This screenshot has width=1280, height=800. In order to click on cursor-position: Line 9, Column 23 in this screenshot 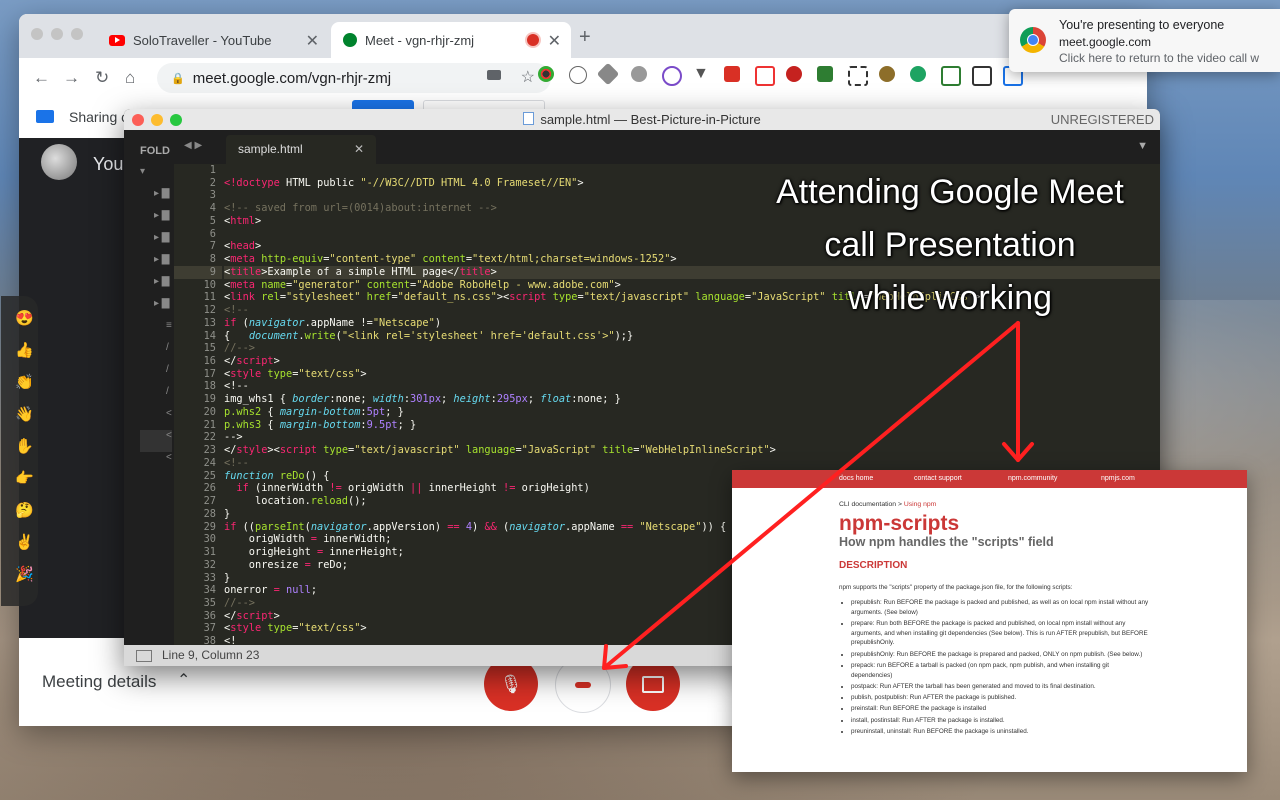, I will do `click(211, 655)`.